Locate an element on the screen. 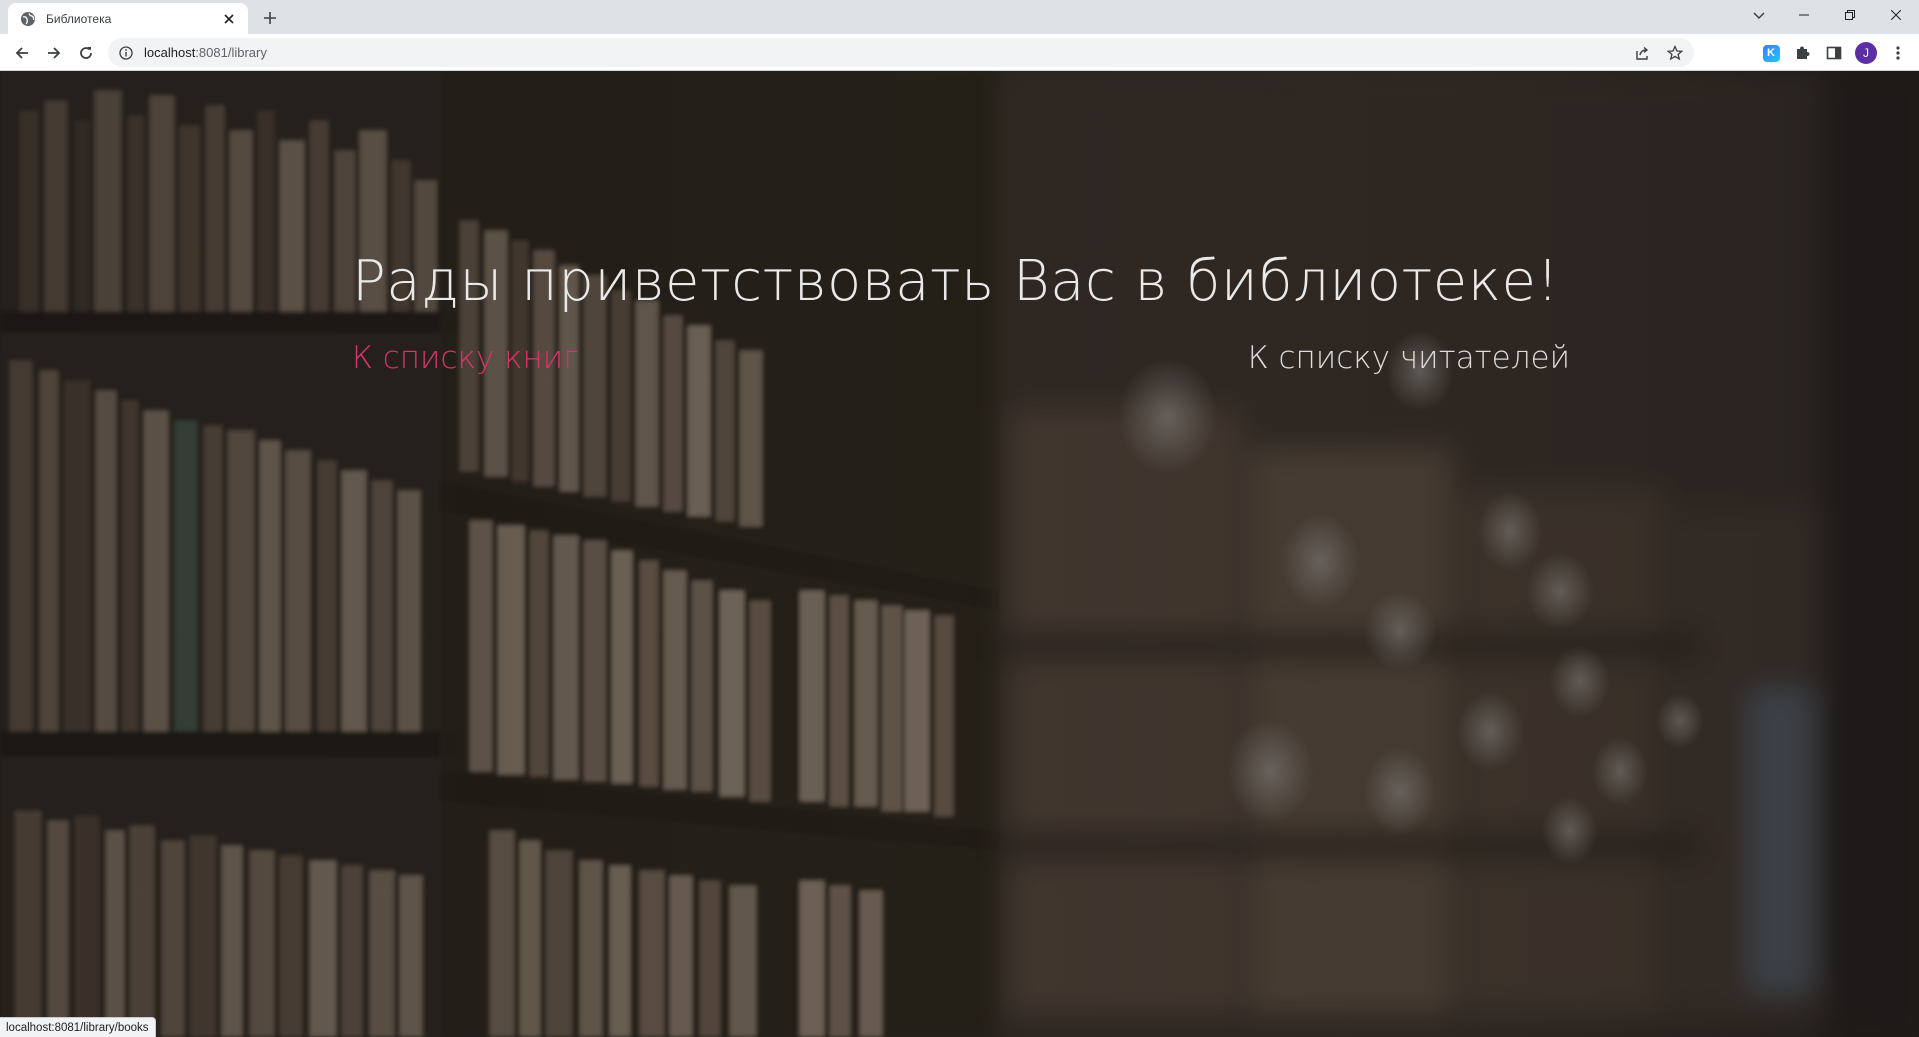 This screenshot has width=1919, height=1037. tab-title: Библиотека is located at coordinates (79, 18).